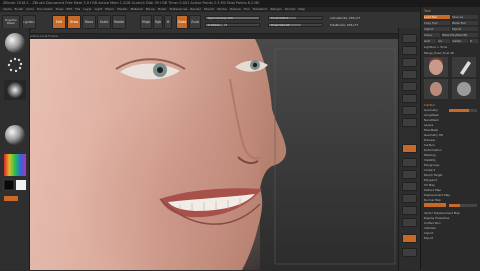 Image resolution: width=480 pixels, height=271 pixels. Describe the element at coordinates (15, 135) in the screenshot. I see `material-sphere-icon` at that location.